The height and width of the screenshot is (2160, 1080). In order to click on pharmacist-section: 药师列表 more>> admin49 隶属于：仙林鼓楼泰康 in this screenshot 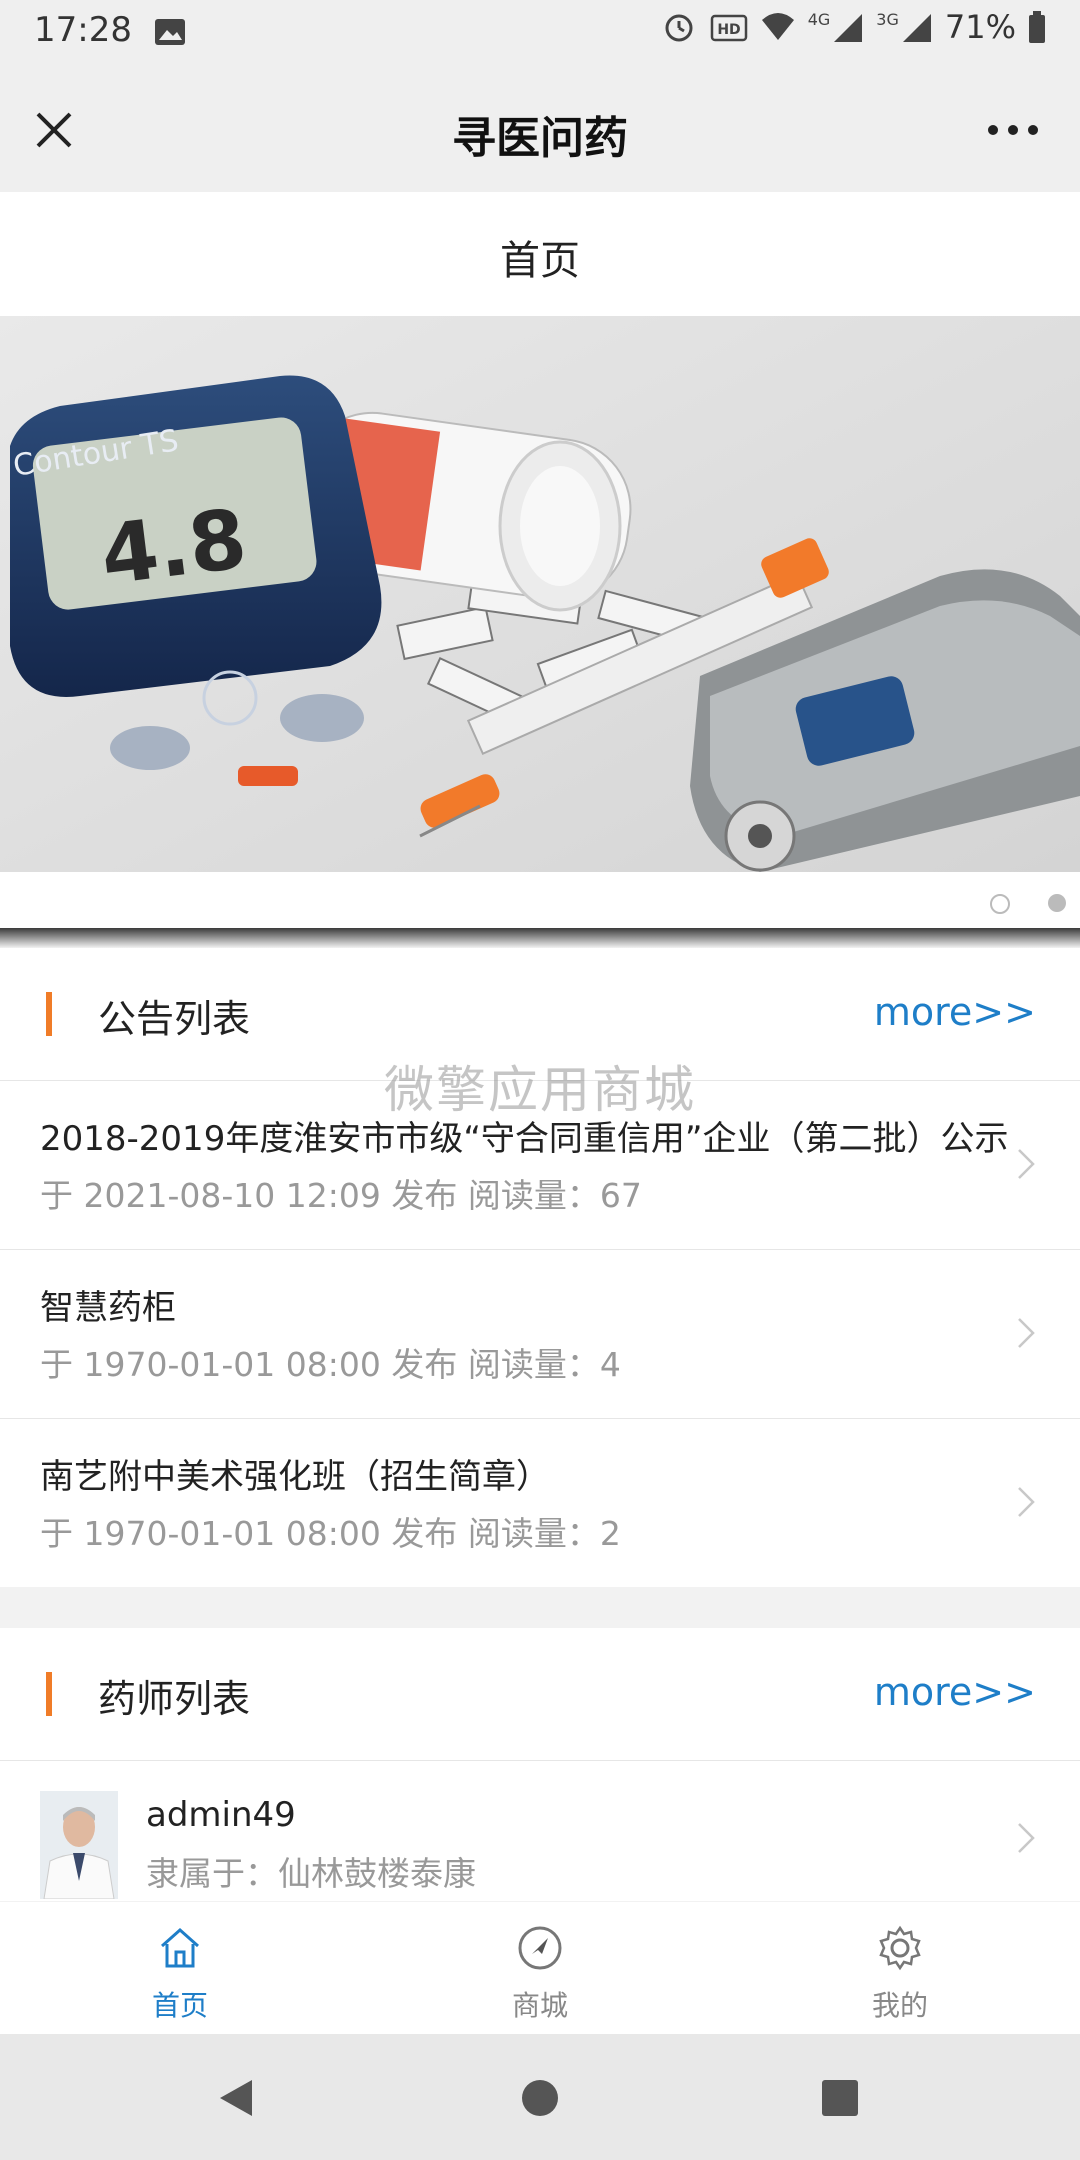, I will do `click(540, 1764)`.